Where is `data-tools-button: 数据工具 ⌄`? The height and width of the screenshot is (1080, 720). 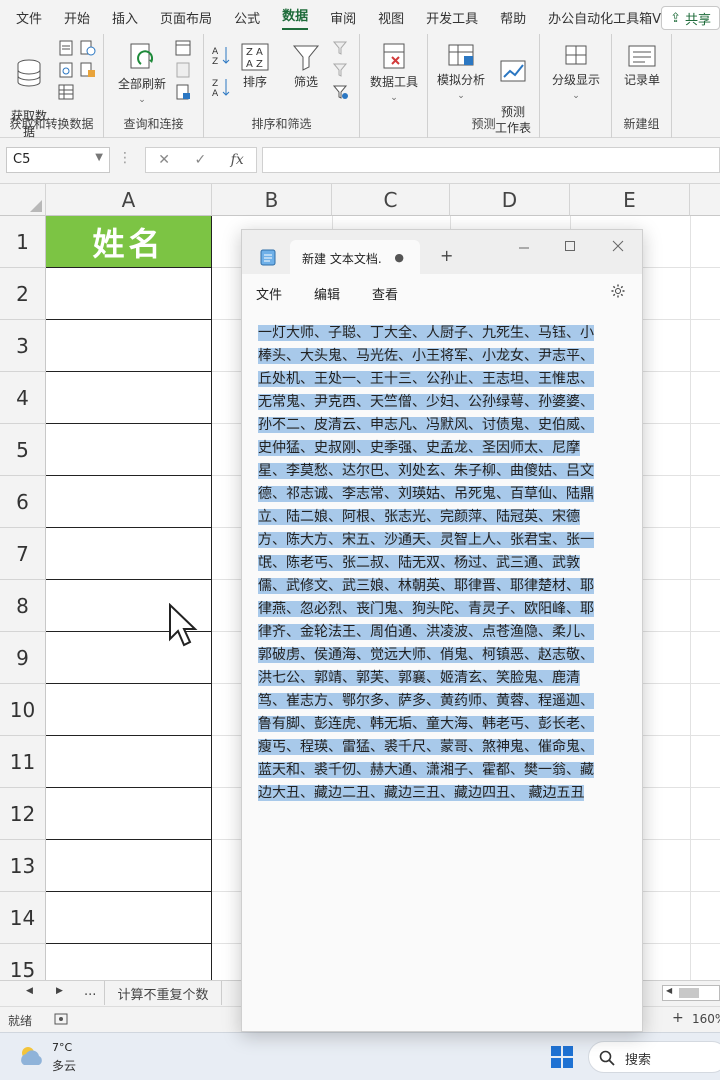
data-tools-button: 数据工具 ⌄ is located at coordinates (394, 74).